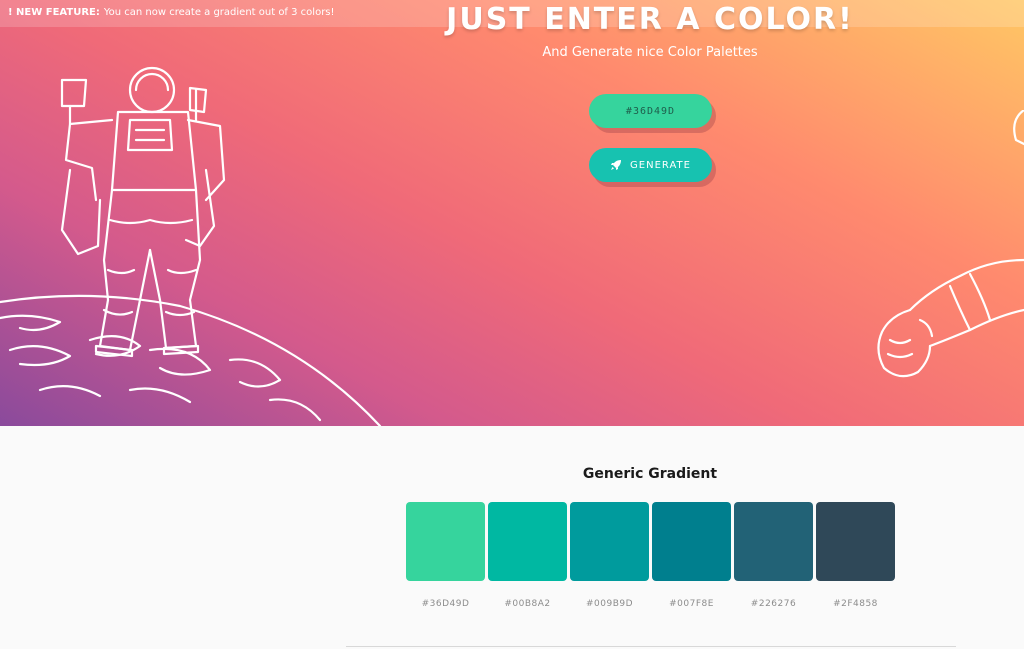 Image resolution: width=1024 pixels, height=649 pixels. Describe the element at coordinates (773, 604) in the screenshot. I see `swatch-label: #226276` at that location.